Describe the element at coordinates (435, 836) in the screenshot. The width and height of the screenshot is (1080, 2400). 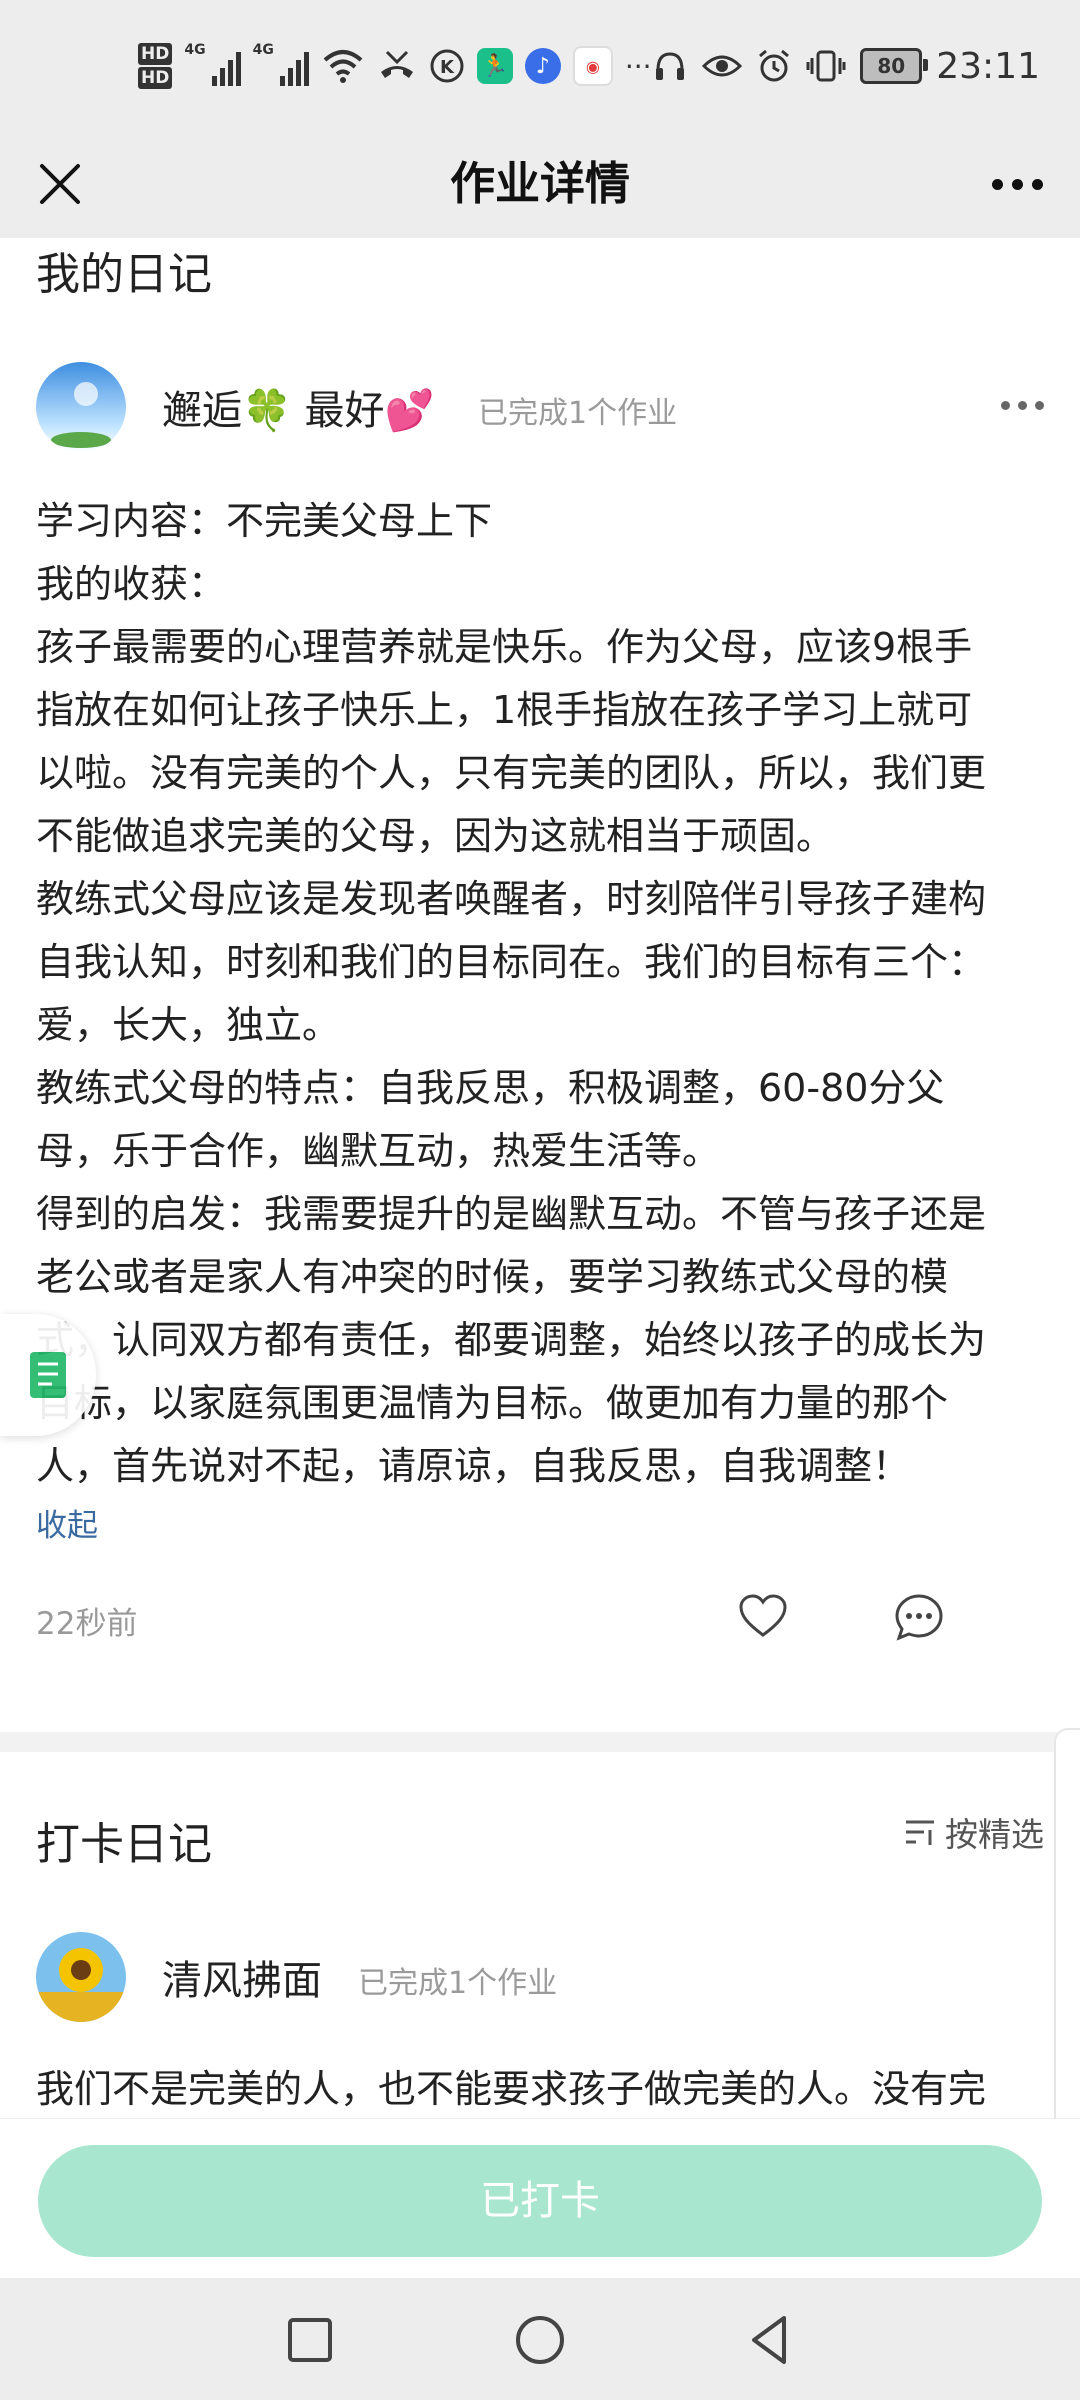
I see `post-line: 不能做追求完美的父母，因为这就相当于顽固。` at that location.